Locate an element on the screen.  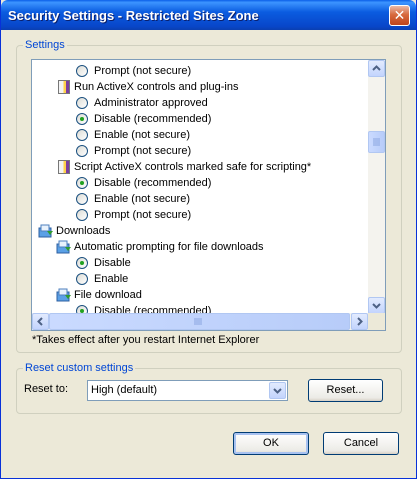
radio-option: Disable is located at coordinates (200, 263).